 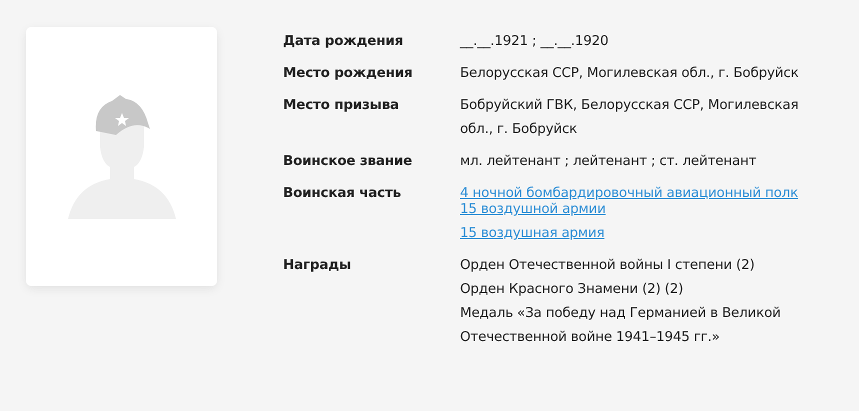 I want to click on unit-link: 15 воздушная армия, so click(x=635, y=233).